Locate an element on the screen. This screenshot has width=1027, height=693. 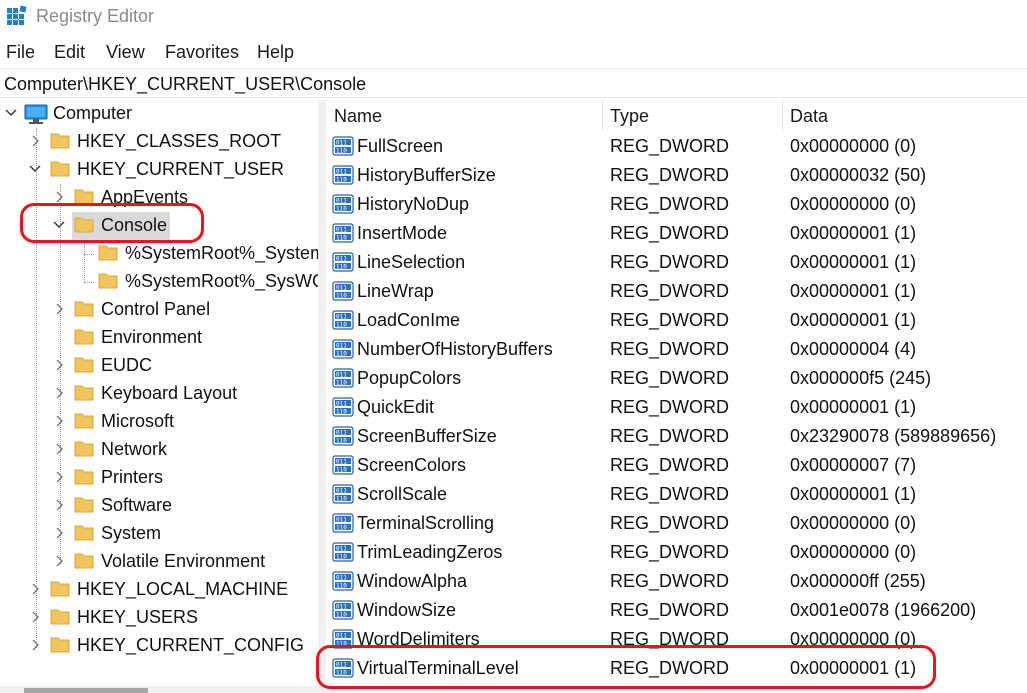
tree-item-systemroot-system32: %SystemRoot%_System32 is located at coordinates (159, 254).